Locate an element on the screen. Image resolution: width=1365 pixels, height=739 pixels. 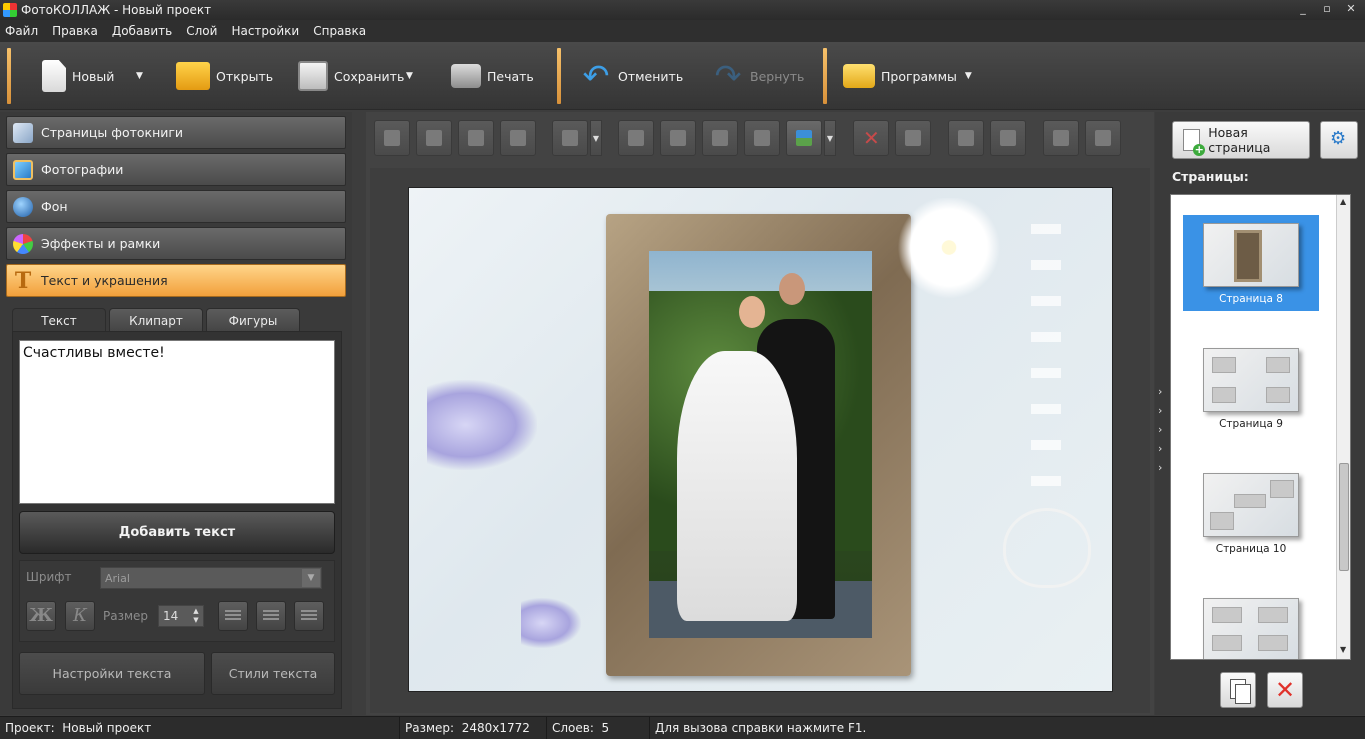
folder-icon is located at coordinates (193, 76).